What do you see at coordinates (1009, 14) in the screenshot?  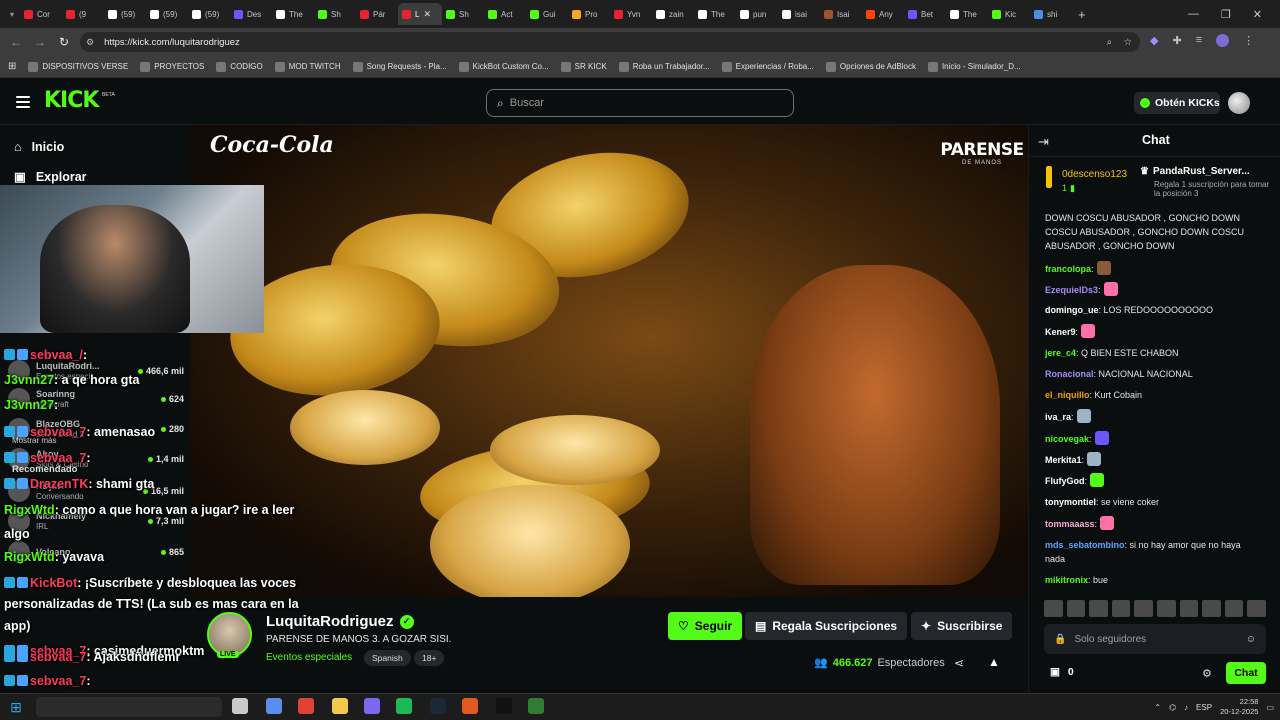 I see `browser-tab: Kic` at bounding box center [1009, 14].